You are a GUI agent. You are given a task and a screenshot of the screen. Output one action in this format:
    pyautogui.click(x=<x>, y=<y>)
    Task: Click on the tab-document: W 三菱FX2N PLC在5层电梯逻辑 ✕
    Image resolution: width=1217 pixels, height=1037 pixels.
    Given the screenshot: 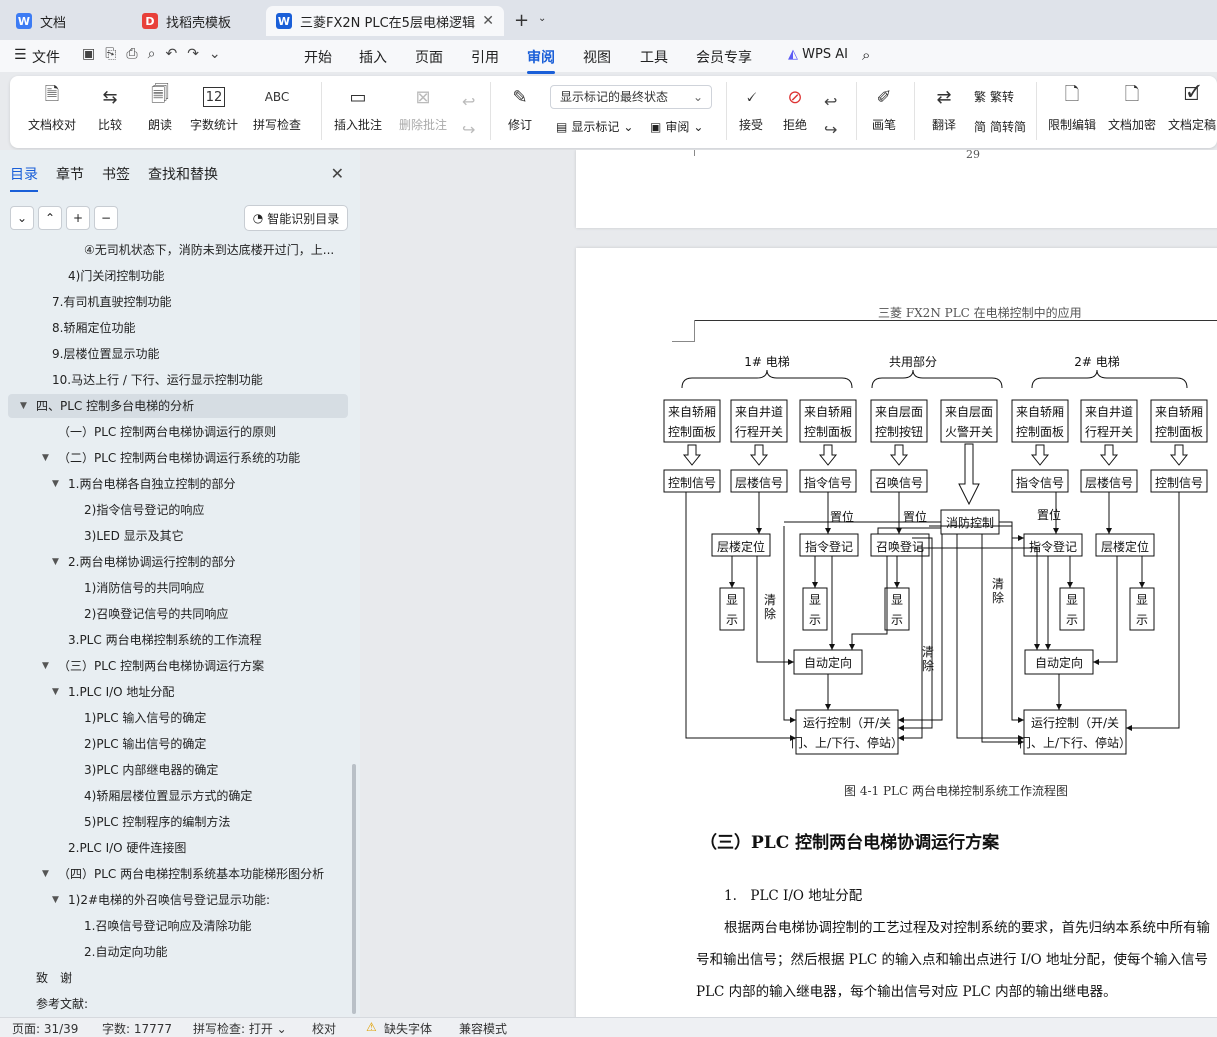 What is the action you would take?
    pyautogui.click(x=385, y=21)
    